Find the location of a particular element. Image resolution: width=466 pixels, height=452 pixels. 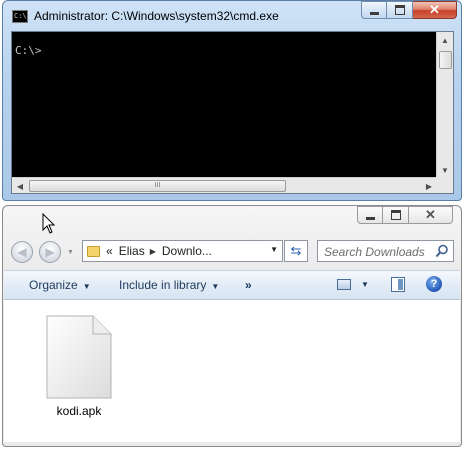

scrollbar-corner is located at coordinates (444, 185).